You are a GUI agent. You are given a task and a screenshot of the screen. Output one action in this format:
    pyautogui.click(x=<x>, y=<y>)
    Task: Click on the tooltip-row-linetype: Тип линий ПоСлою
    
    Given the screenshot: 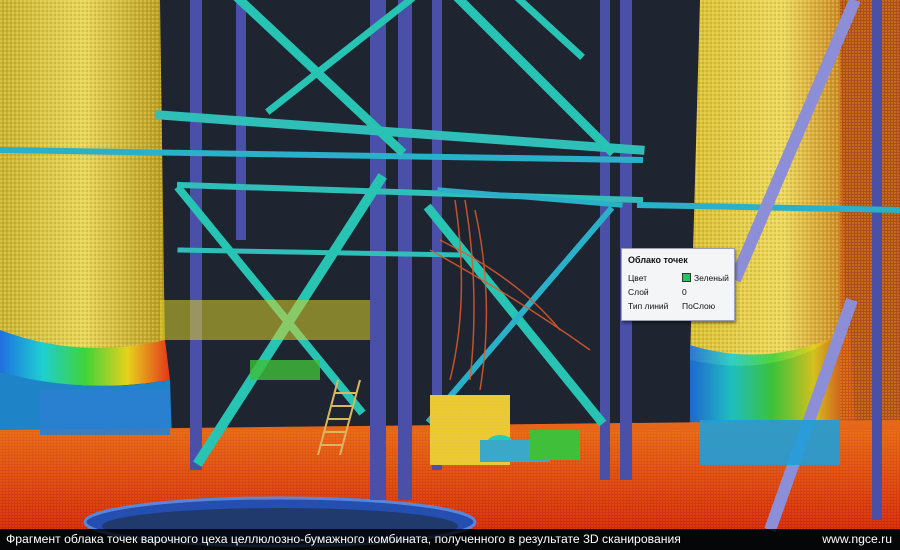 What is the action you would take?
    pyautogui.click(x=680, y=307)
    